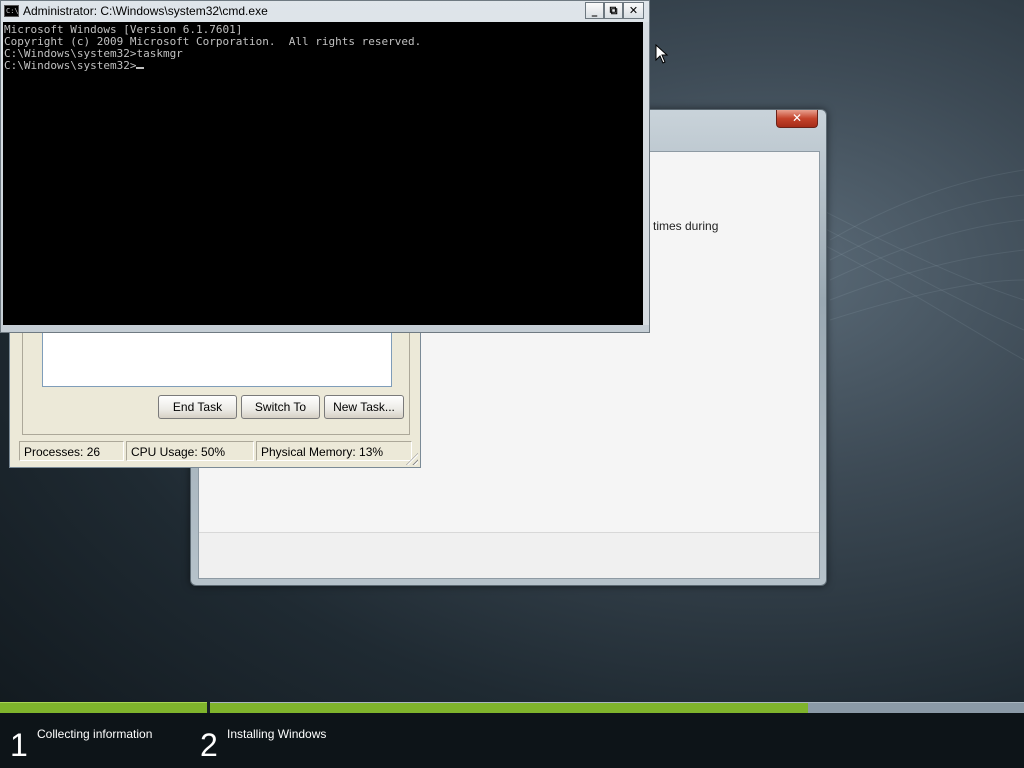 The image size is (1024, 768). I want to click on text-cursor, so click(140, 68).